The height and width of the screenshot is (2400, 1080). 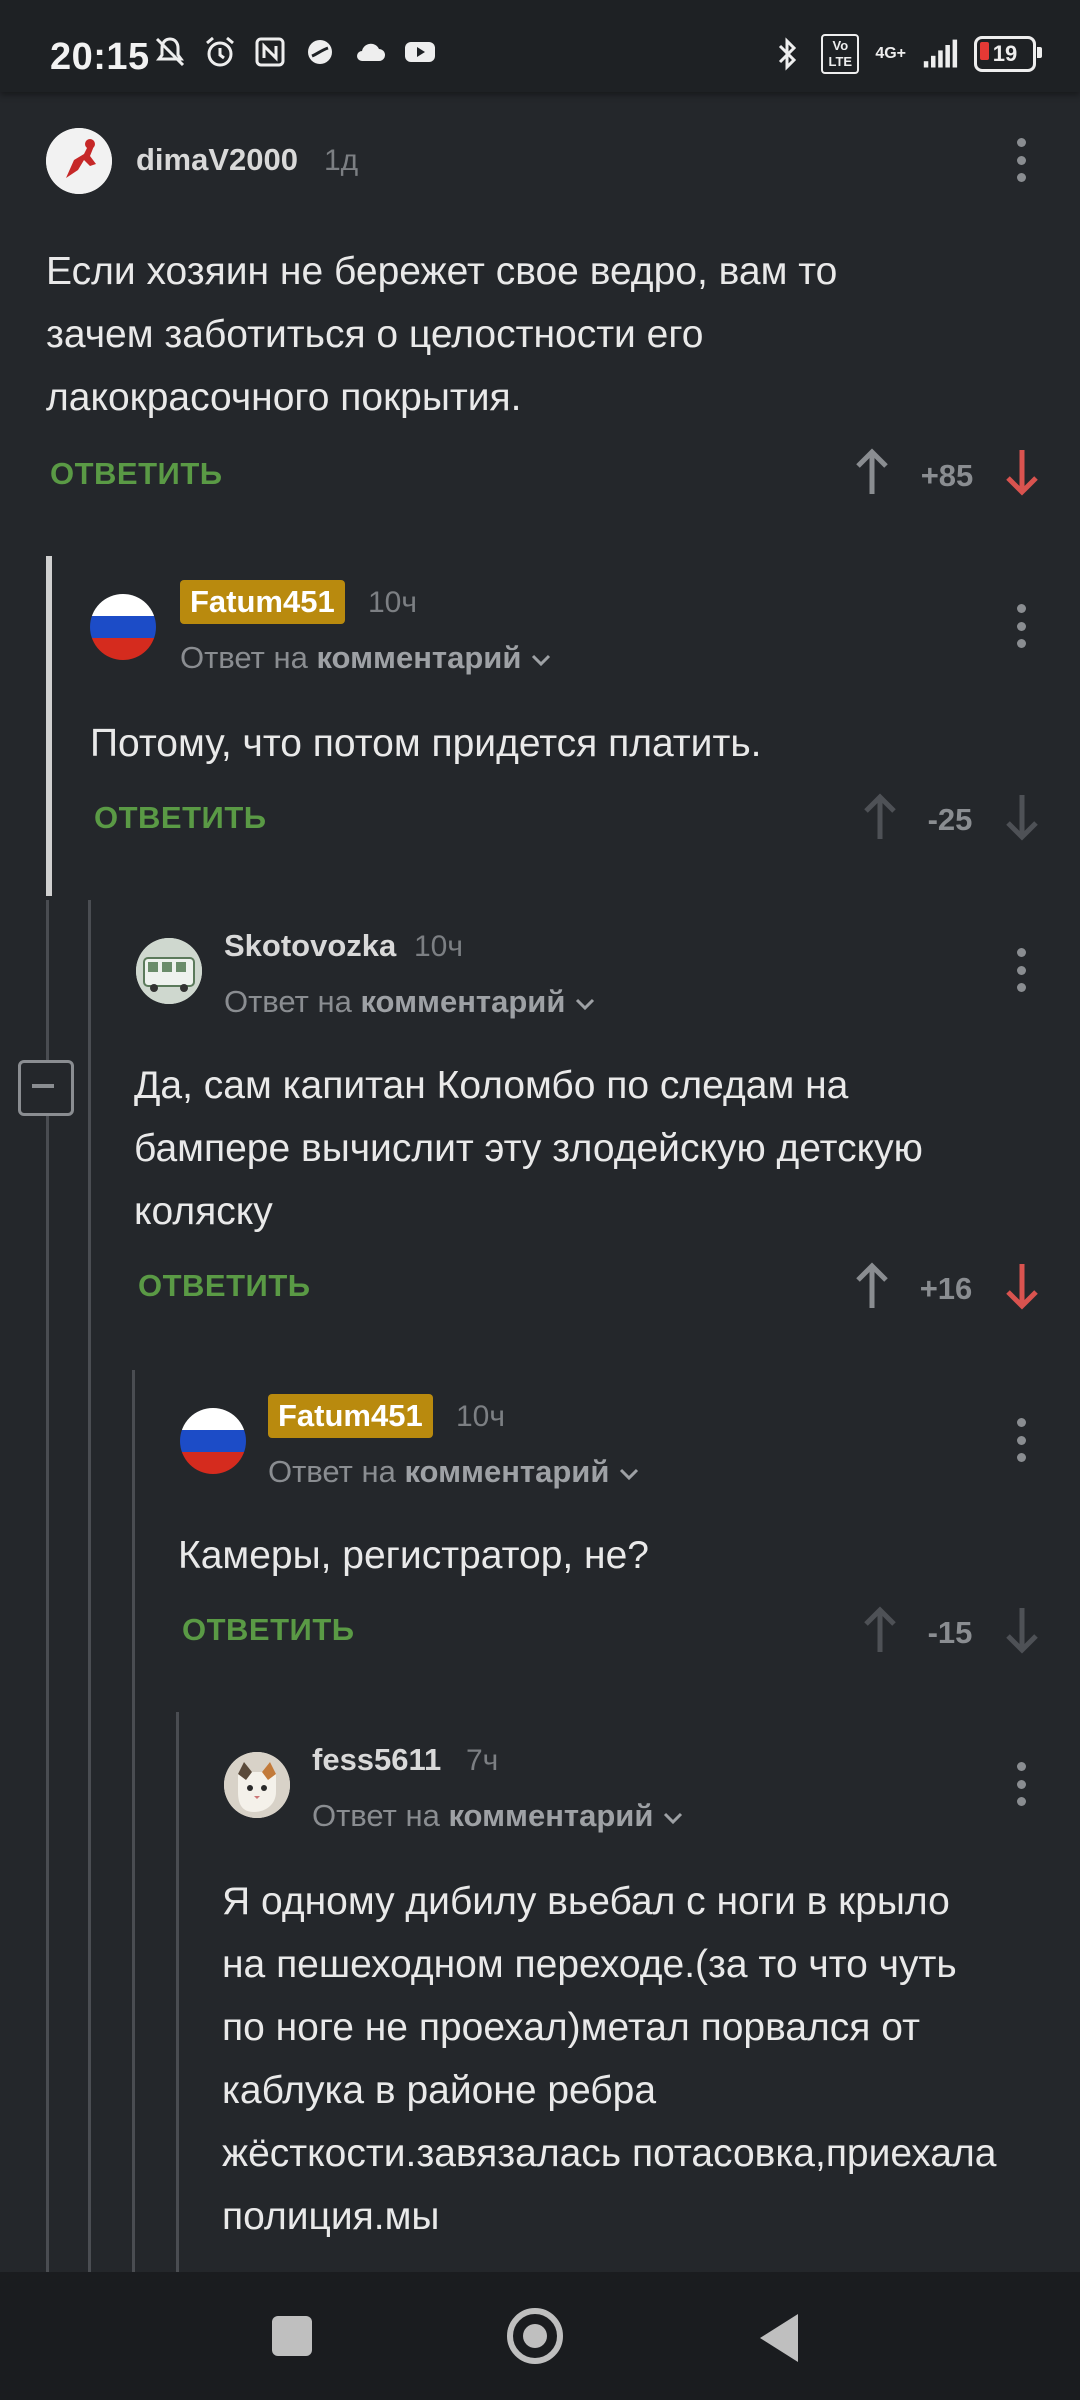 I want to click on youtube-icon, so click(x=420, y=52).